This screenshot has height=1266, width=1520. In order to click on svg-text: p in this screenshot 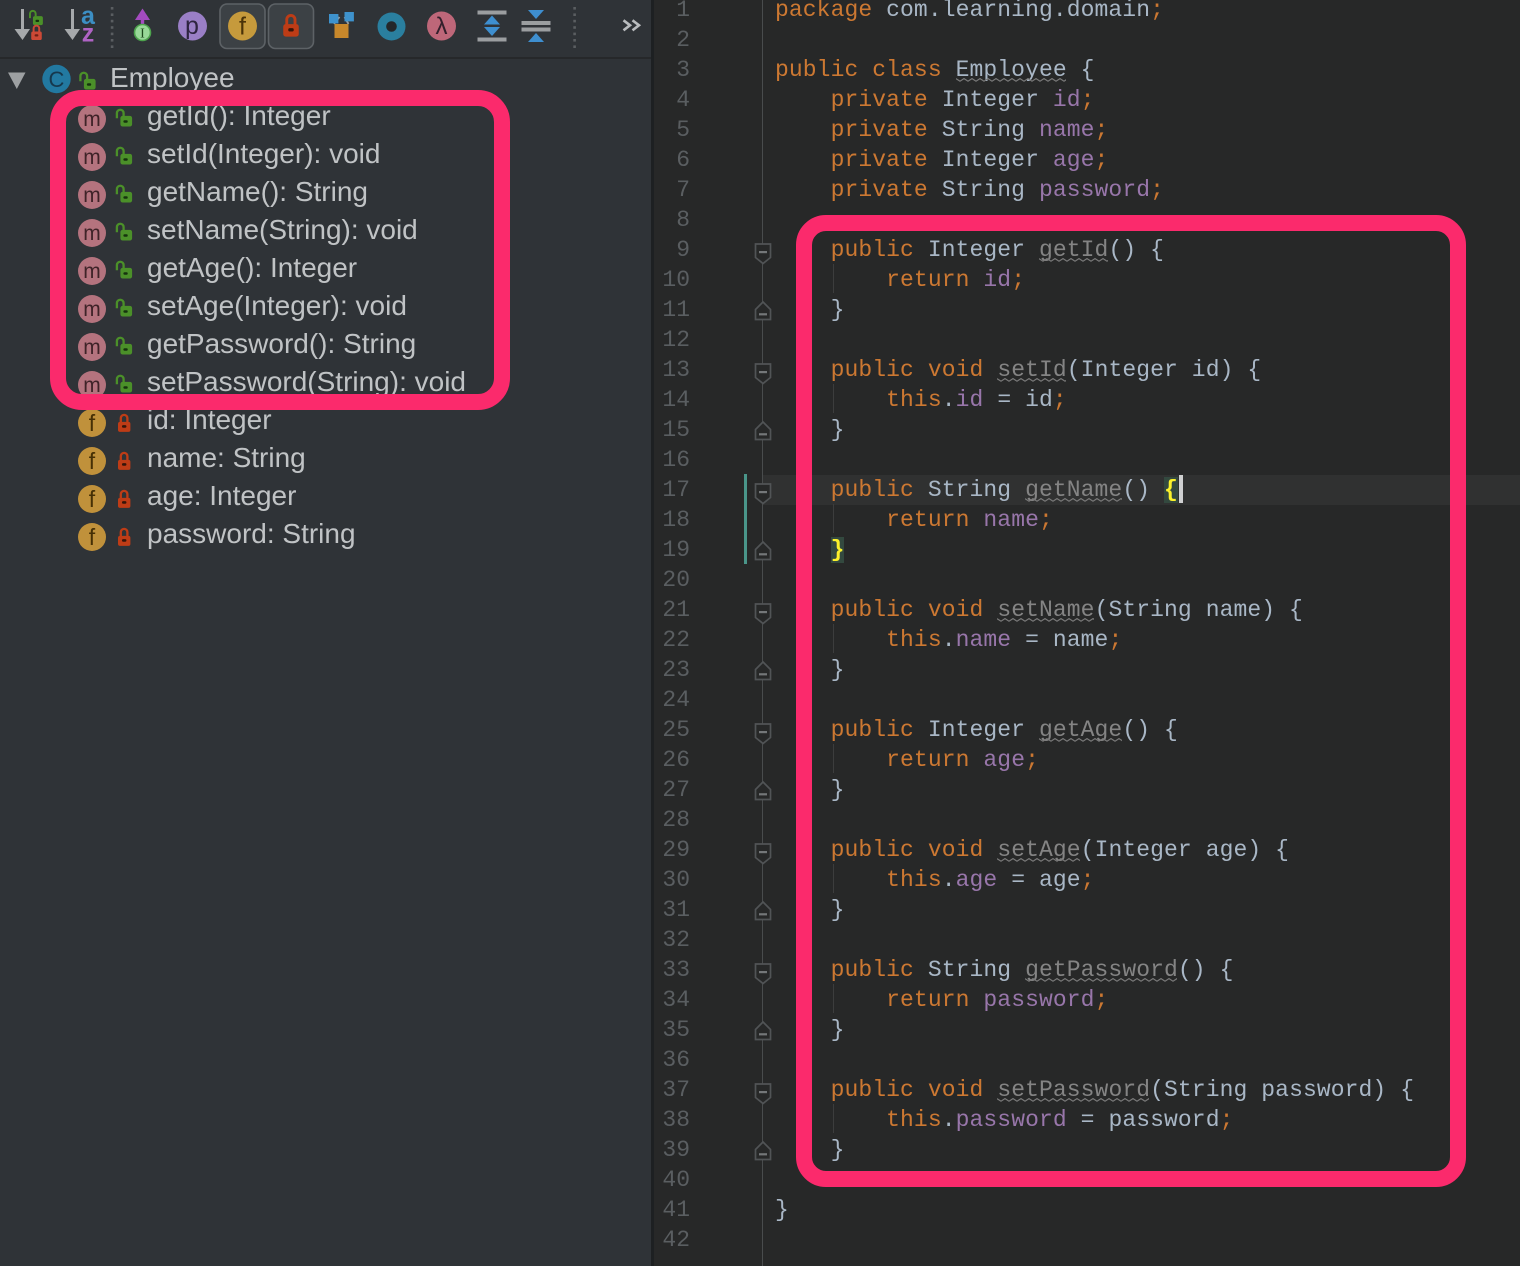, I will do `click(192, 26)`.